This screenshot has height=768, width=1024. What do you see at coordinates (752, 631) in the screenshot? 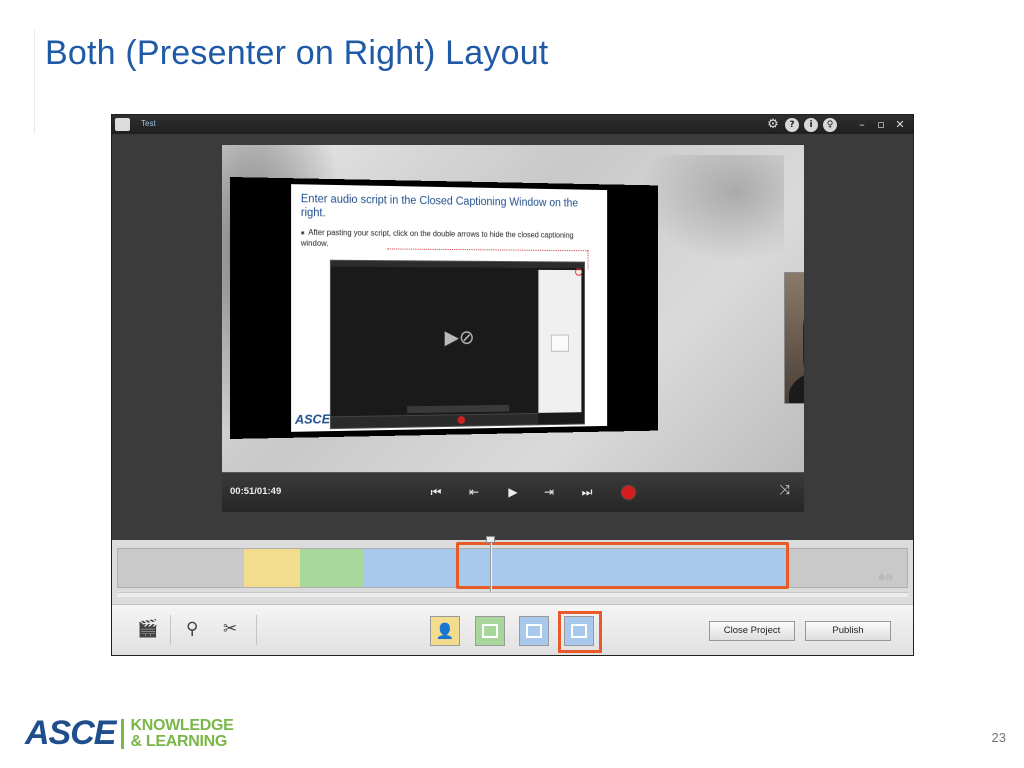
I see `close-project-button: Close Project` at bounding box center [752, 631].